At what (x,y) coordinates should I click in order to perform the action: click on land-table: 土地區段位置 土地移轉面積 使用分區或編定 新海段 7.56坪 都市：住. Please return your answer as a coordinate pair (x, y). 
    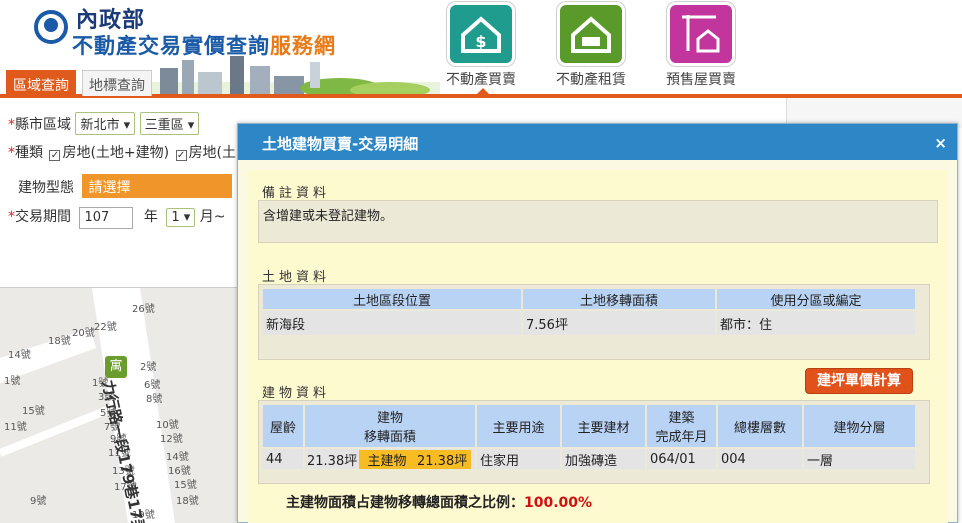
    Looking at the image, I should click on (589, 312).